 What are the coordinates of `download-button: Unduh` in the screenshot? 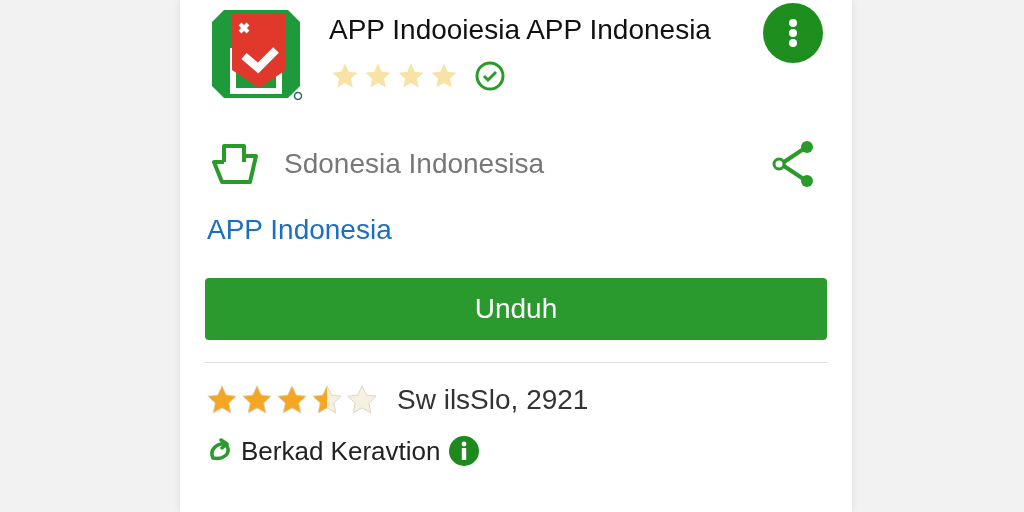 It's located at (516, 309).